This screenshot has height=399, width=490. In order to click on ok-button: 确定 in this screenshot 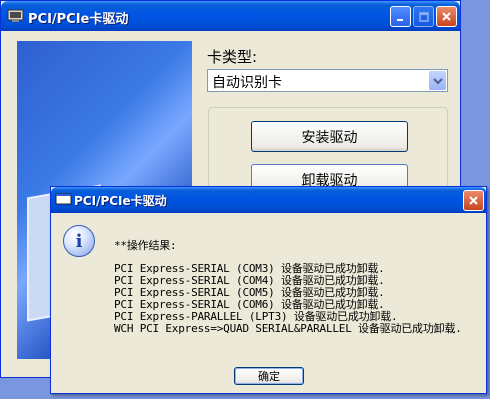, I will do `click(269, 376)`.